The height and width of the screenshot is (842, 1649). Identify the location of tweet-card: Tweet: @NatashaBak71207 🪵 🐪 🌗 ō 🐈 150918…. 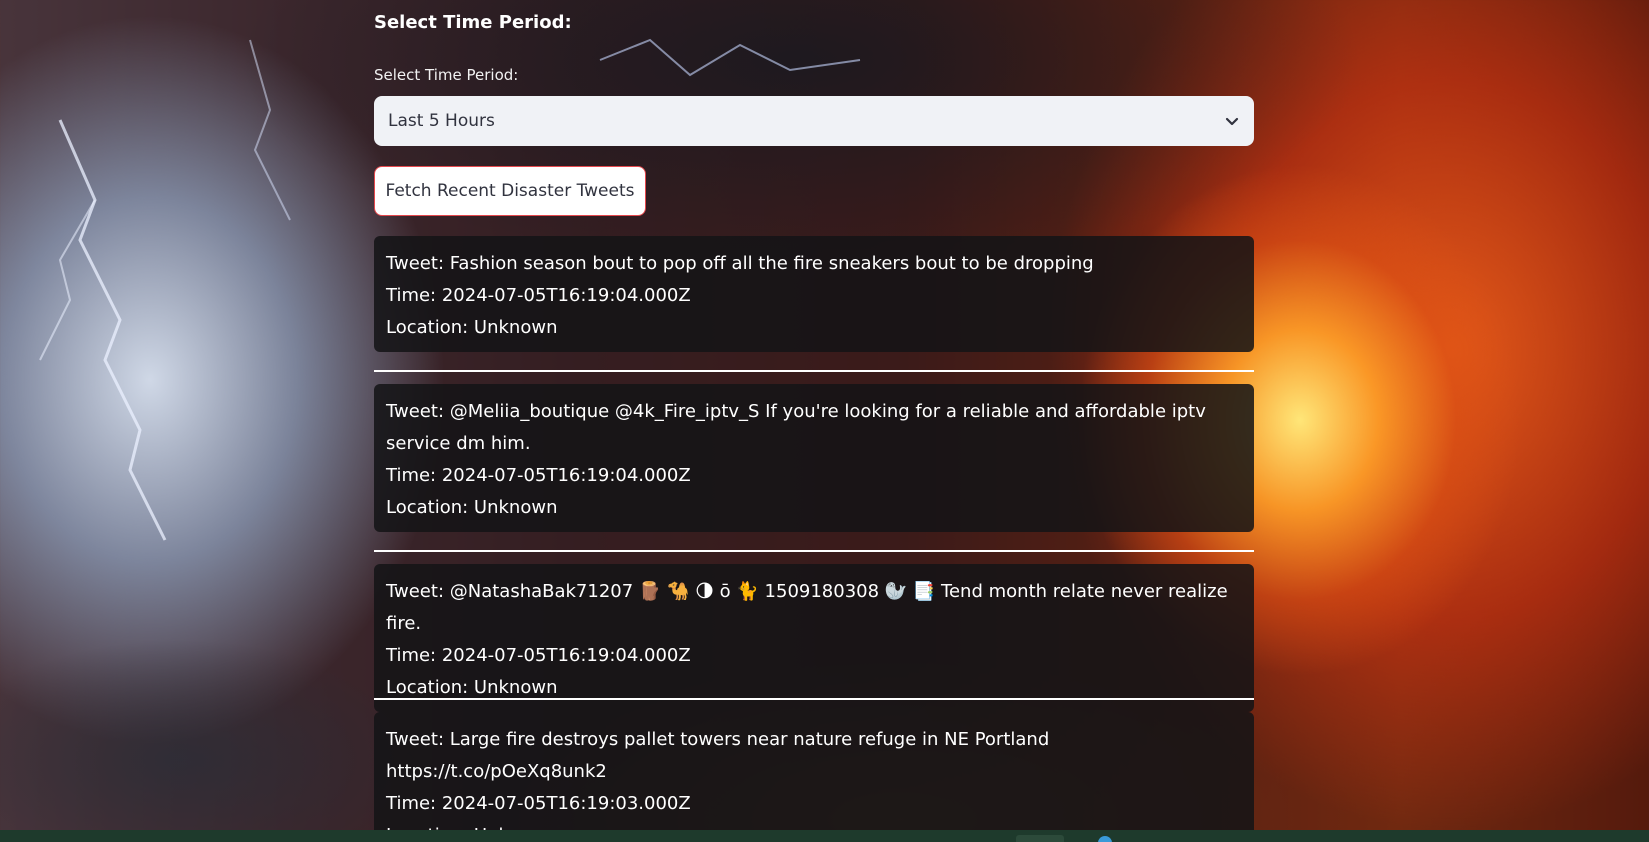
(814, 638).